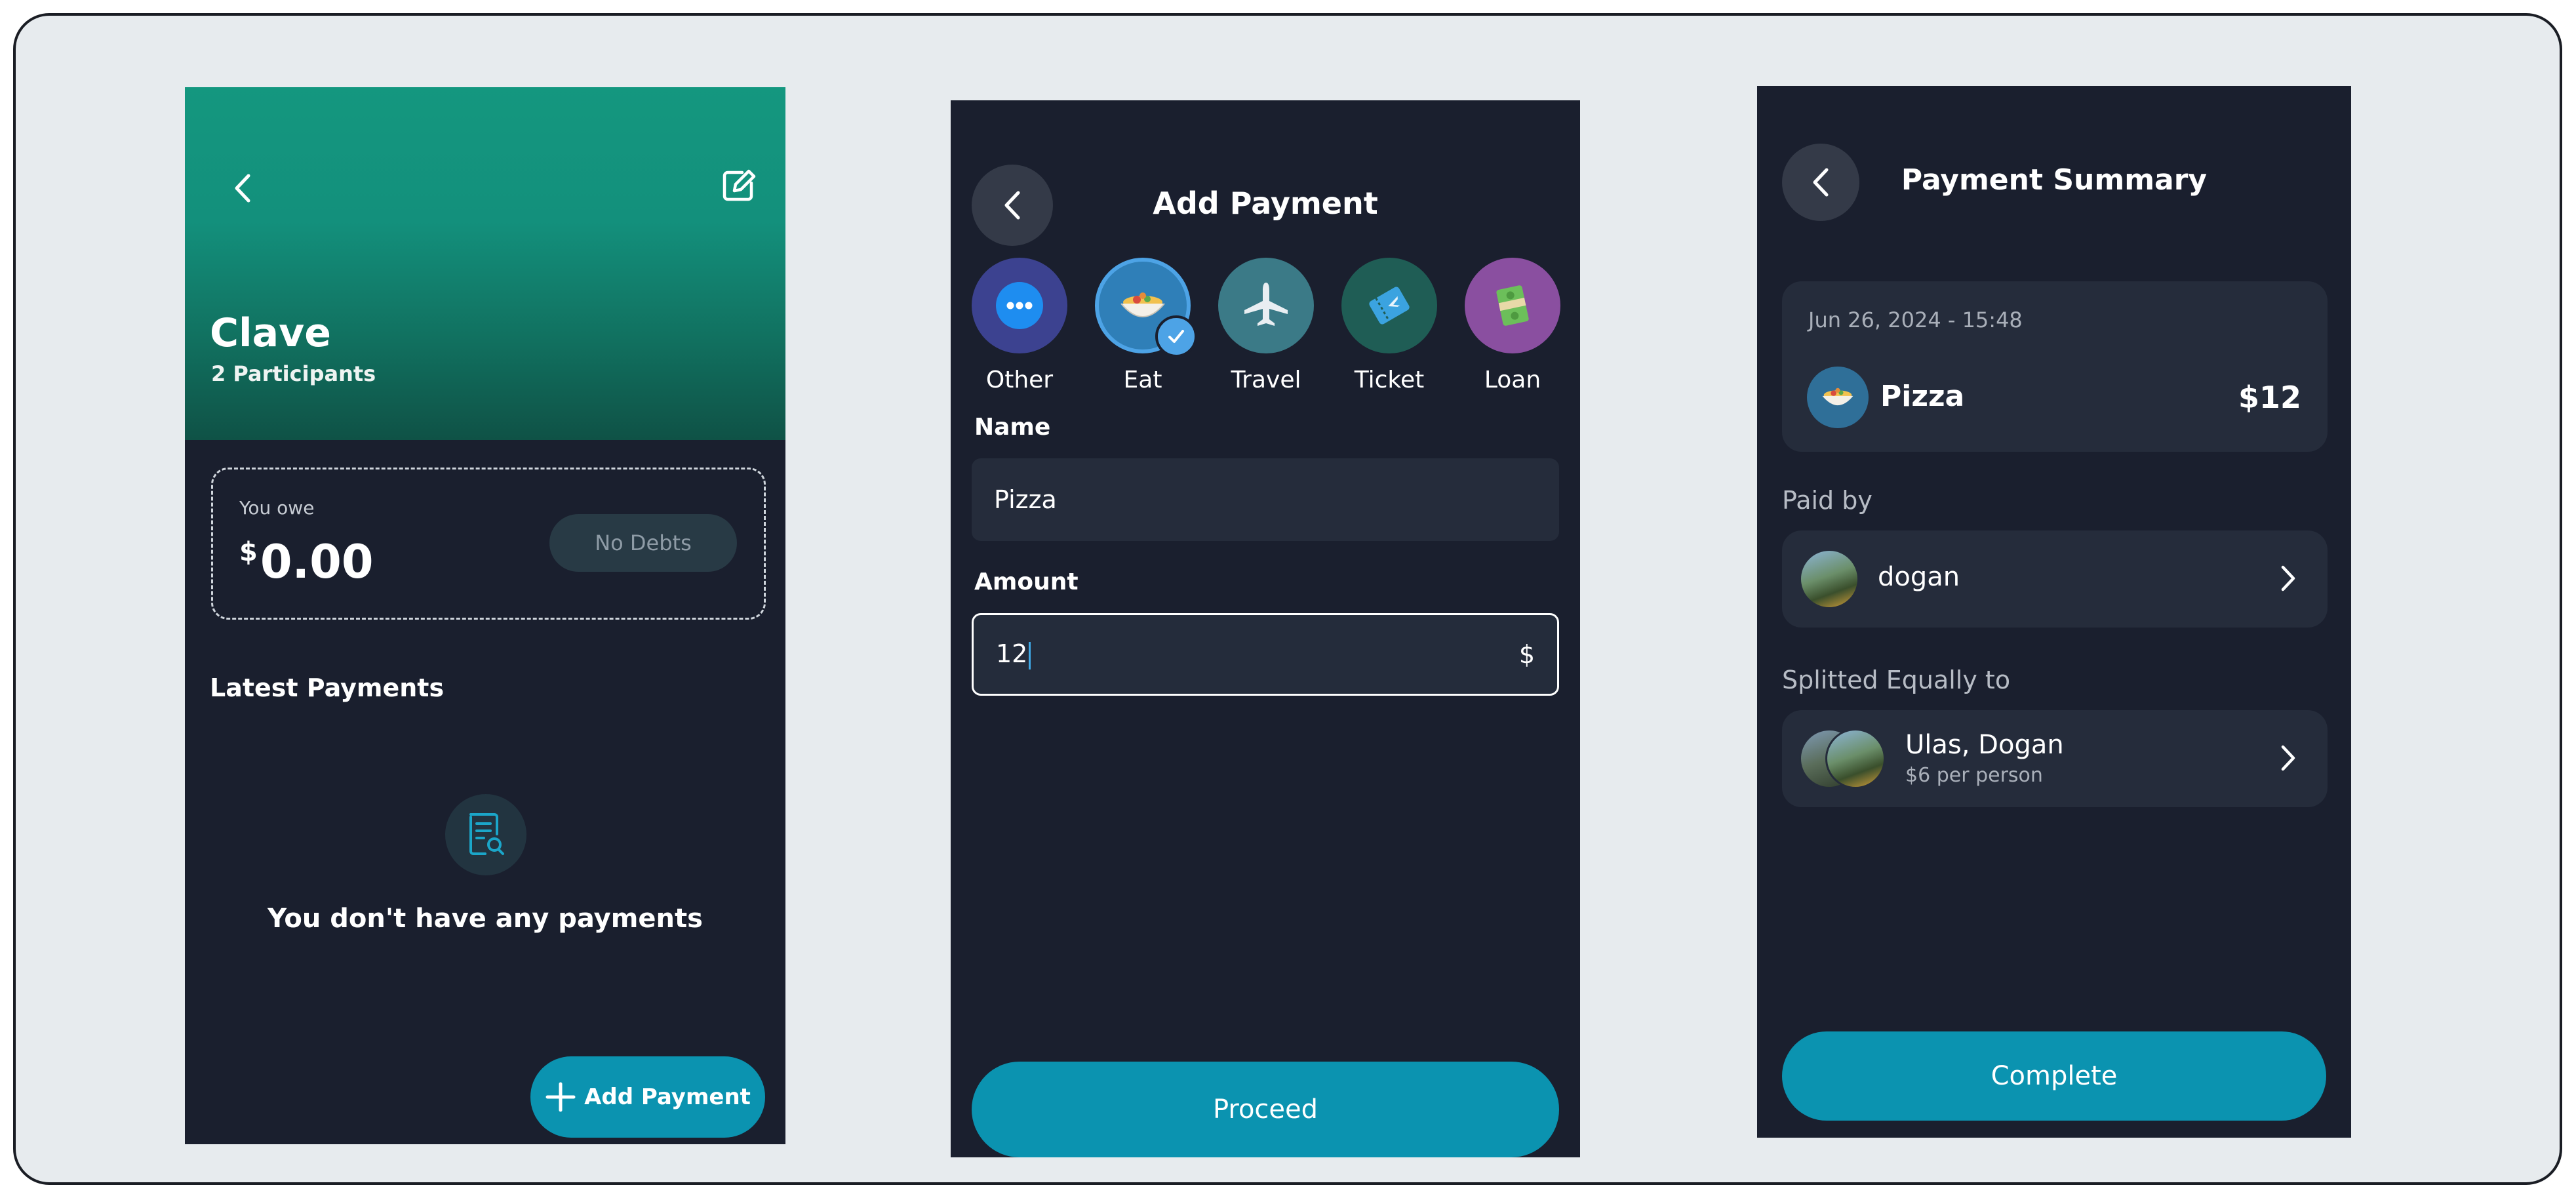 The width and height of the screenshot is (2576, 1198). What do you see at coordinates (1265, 654) in the screenshot?
I see `amount-field: 12 $` at bounding box center [1265, 654].